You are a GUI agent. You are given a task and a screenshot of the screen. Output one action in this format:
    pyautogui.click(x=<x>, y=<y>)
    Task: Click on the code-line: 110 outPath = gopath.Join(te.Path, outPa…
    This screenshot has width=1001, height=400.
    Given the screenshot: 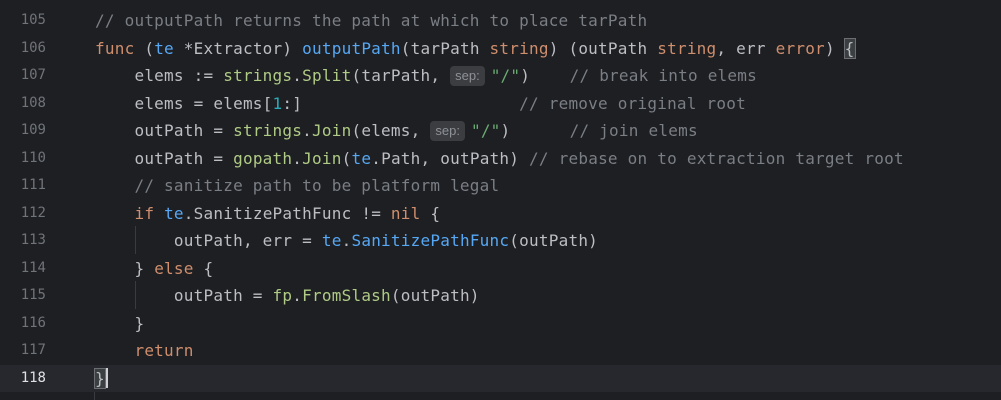 What is the action you would take?
    pyautogui.click(x=500, y=159)
    